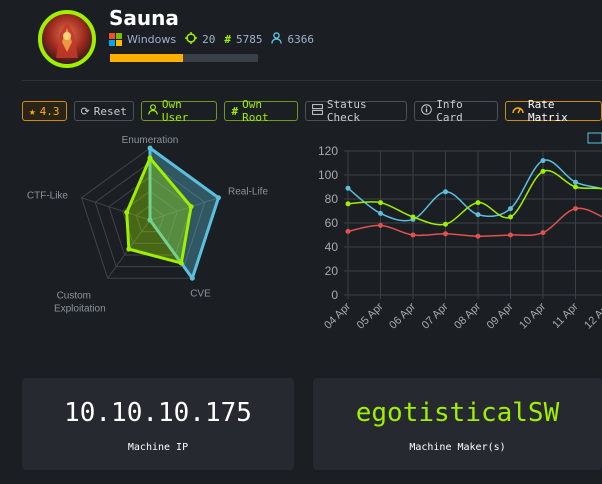 Image resolution: width=602 pixels, height=484 pixels. What do you see at coordinates (565, 315) in the screenshot?
I see `x-tick-label: 11 Apr` at bounding box center [565, 315].